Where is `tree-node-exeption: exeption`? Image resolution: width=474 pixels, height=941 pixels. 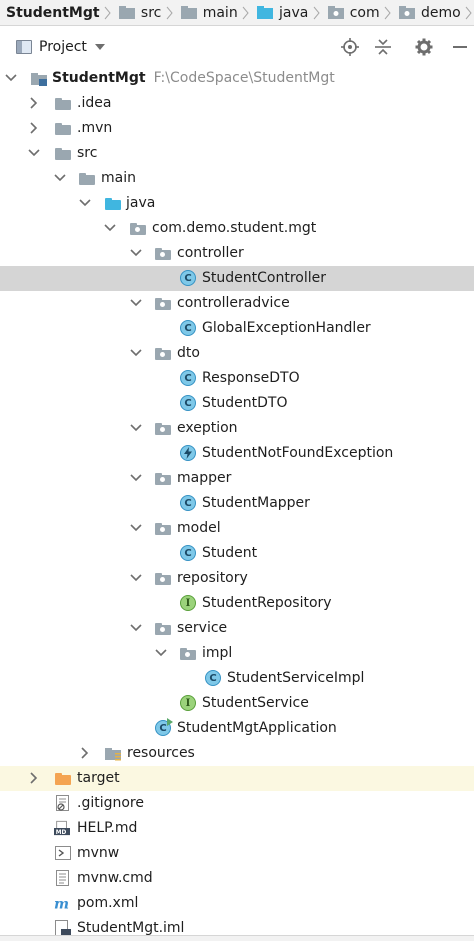 tree-node-exeption: exeption is located at coordinates (237, 428).